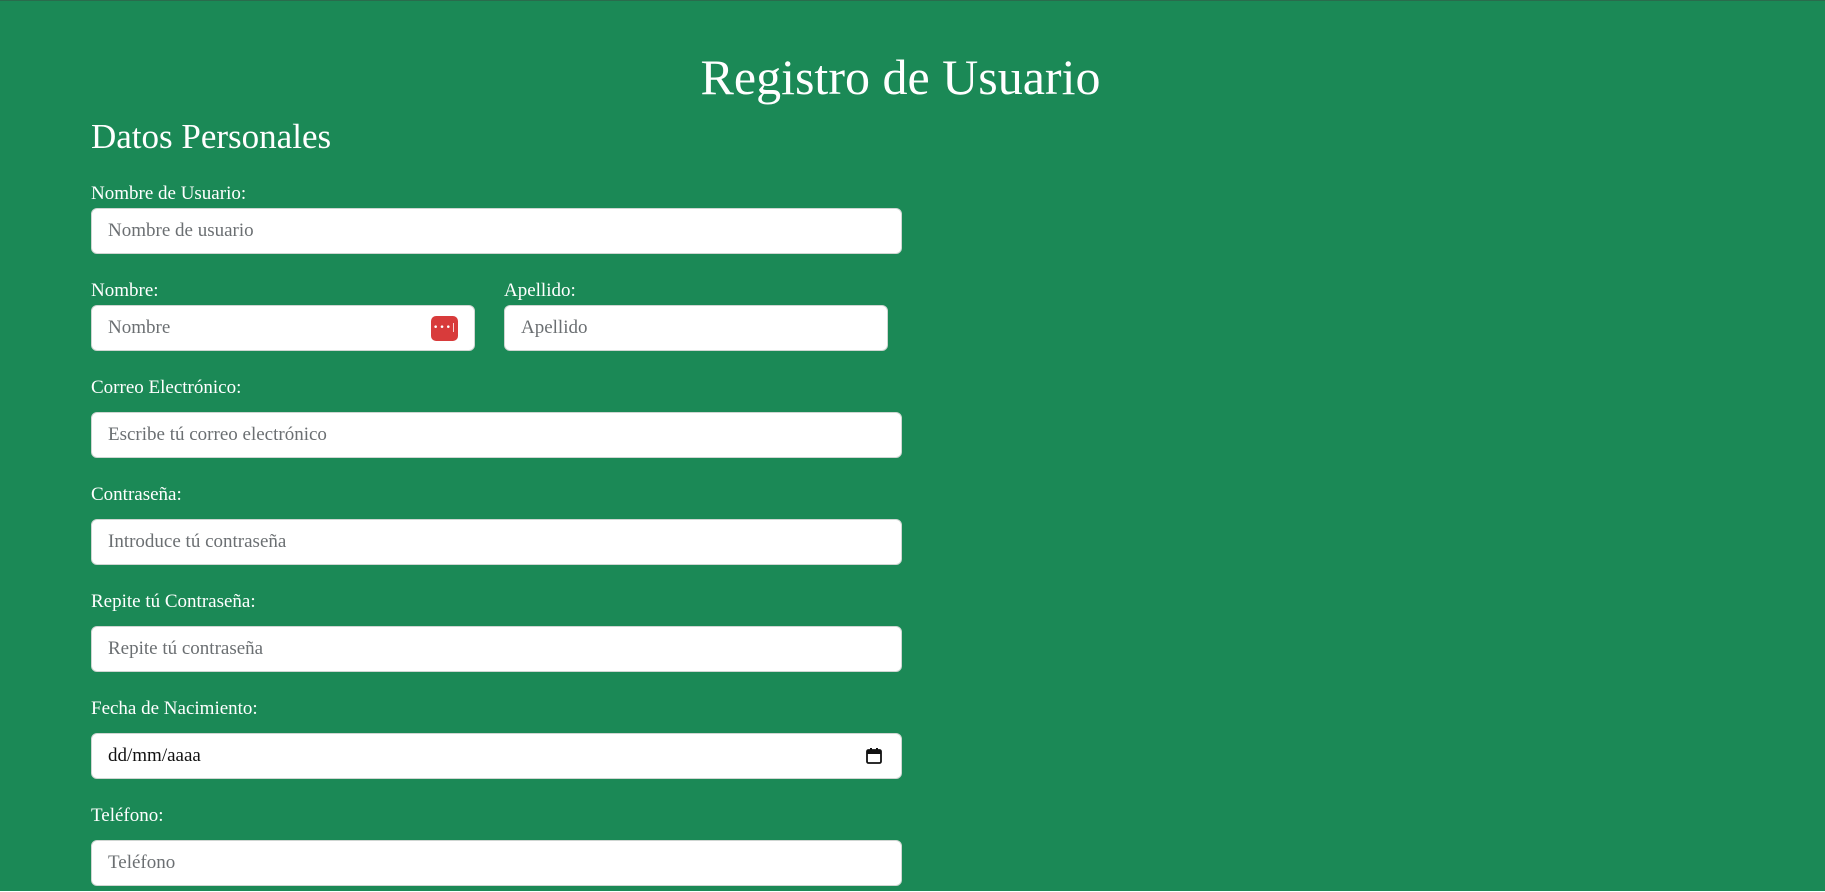  Describe the element at coordinates (444, 328) in the screenshot. I see `password-manager-icon: •••|` at that location.